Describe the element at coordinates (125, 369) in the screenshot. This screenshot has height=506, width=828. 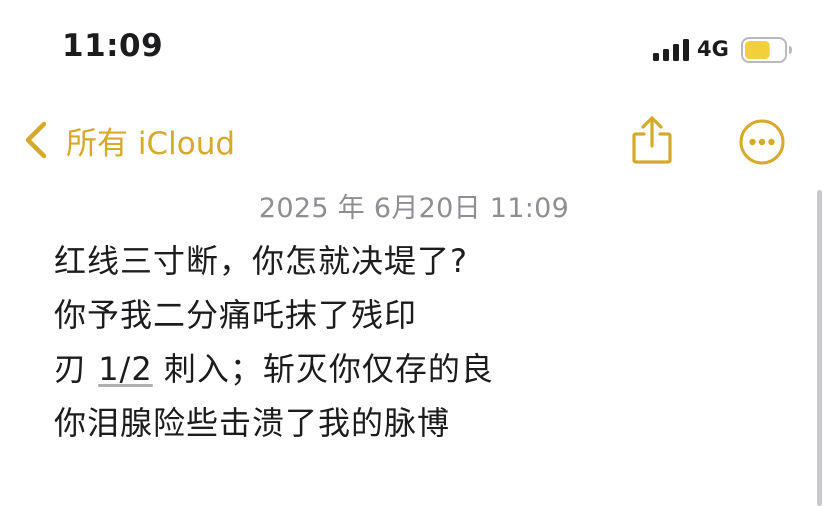
I see `fraction-text: 1/2` at that location.